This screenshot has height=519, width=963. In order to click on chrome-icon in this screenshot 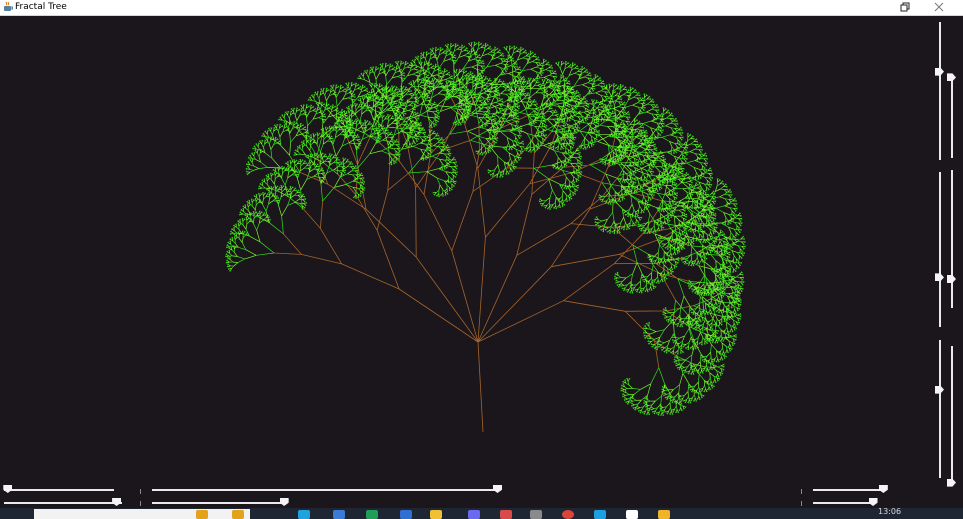, I will do `click(568, 514)`.